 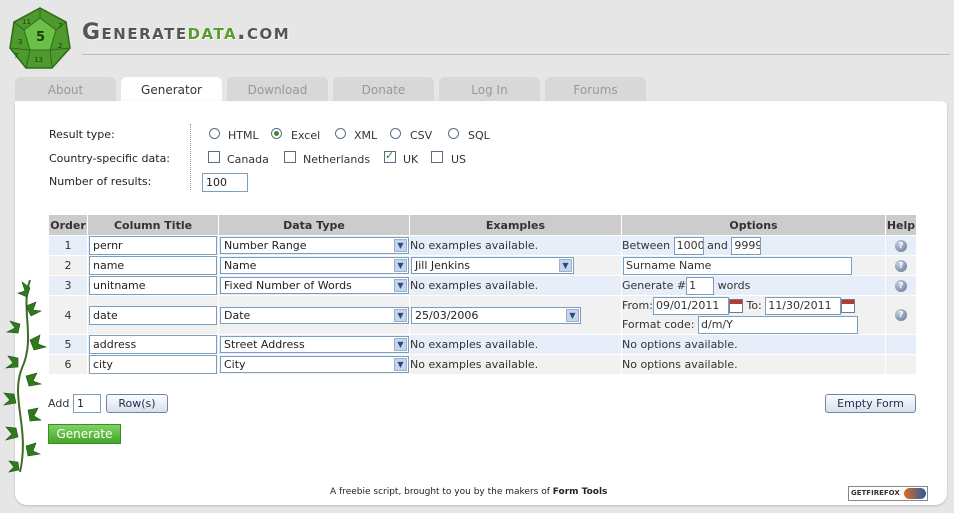 What do you see at coordinates (314, 245) in the screenshot?
I see `data-type-select: Number Range ▼` at bounding box center [314, 245].